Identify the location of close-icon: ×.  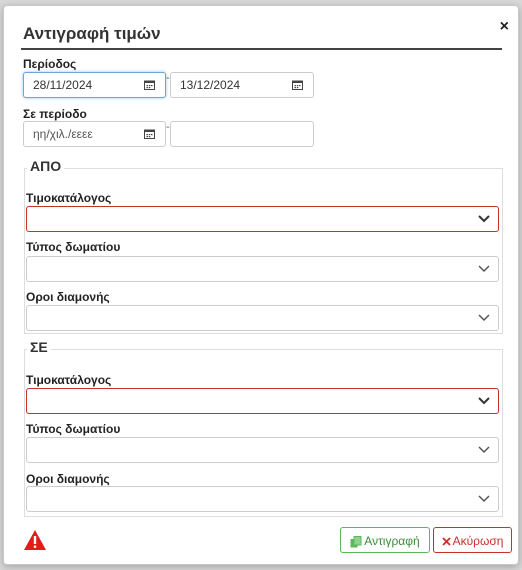
(504, 27).